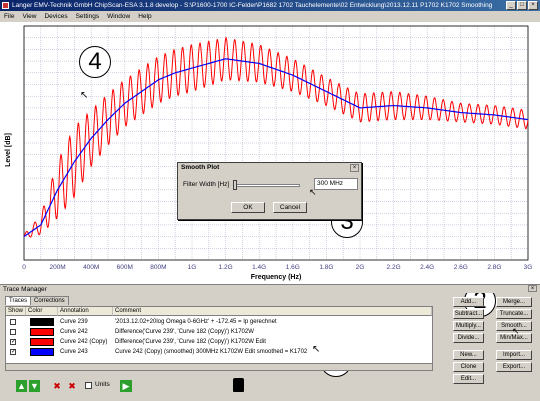 The height and width of the screenshot is (401, 540). Describe the element at coordinates (95, 62) in the screenshot. I see `callout-marker: 4` at that location.